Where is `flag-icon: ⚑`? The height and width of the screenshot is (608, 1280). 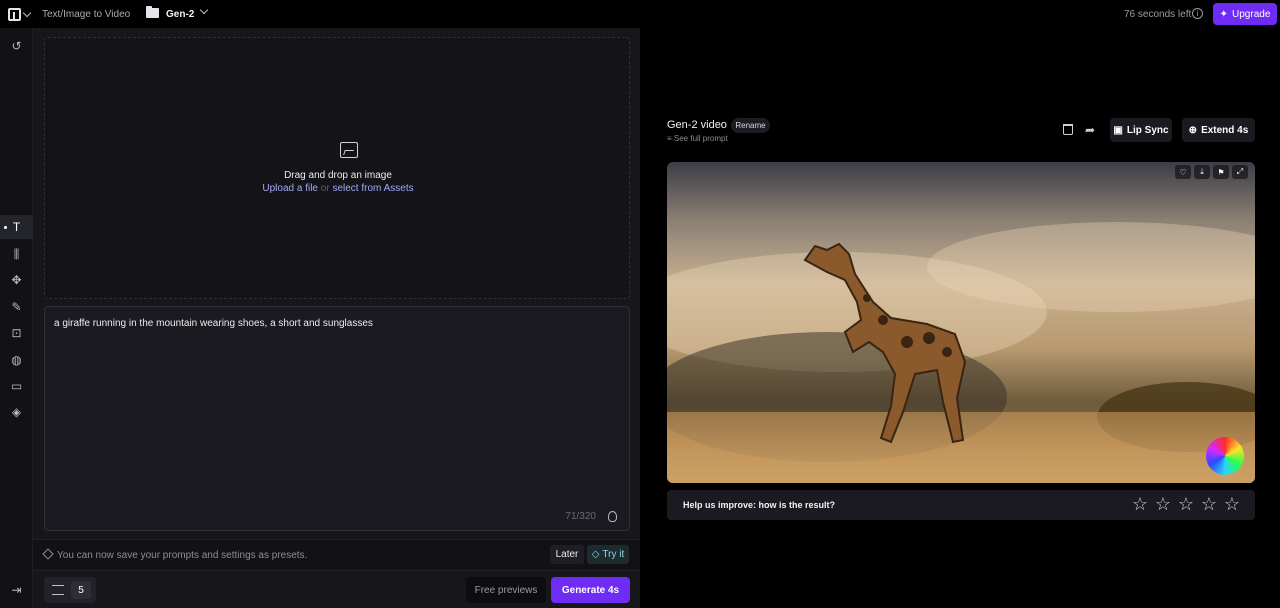
flag-icon: ⚑ is located at coordinates (1221, 172).